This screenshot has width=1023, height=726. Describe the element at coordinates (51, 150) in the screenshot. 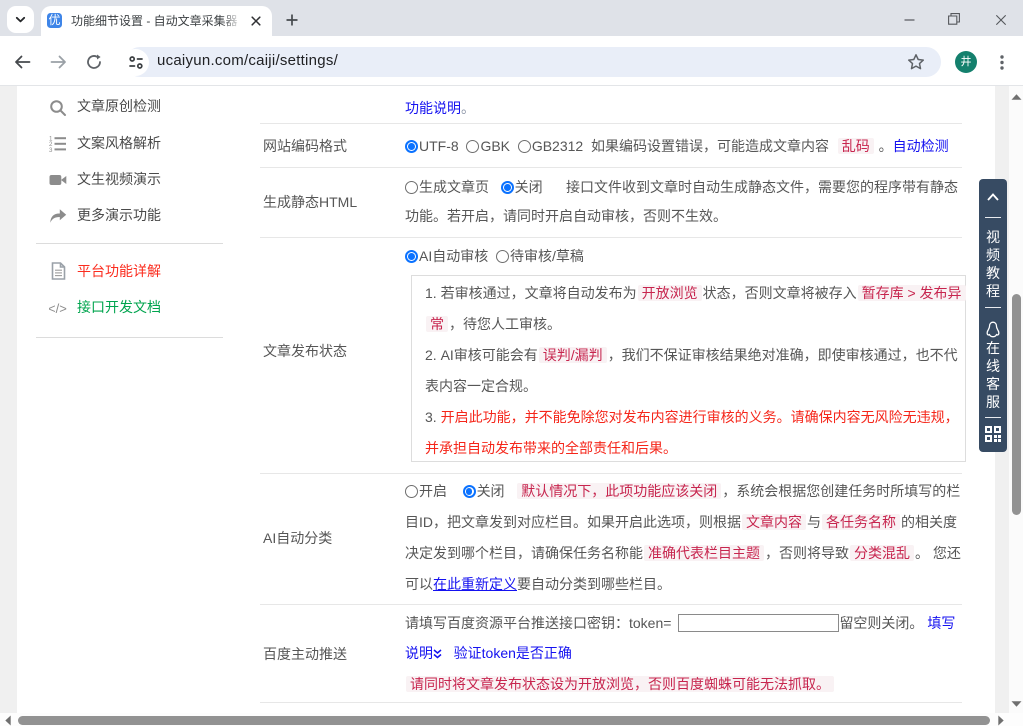

I see `svg-text: 3` at that location.